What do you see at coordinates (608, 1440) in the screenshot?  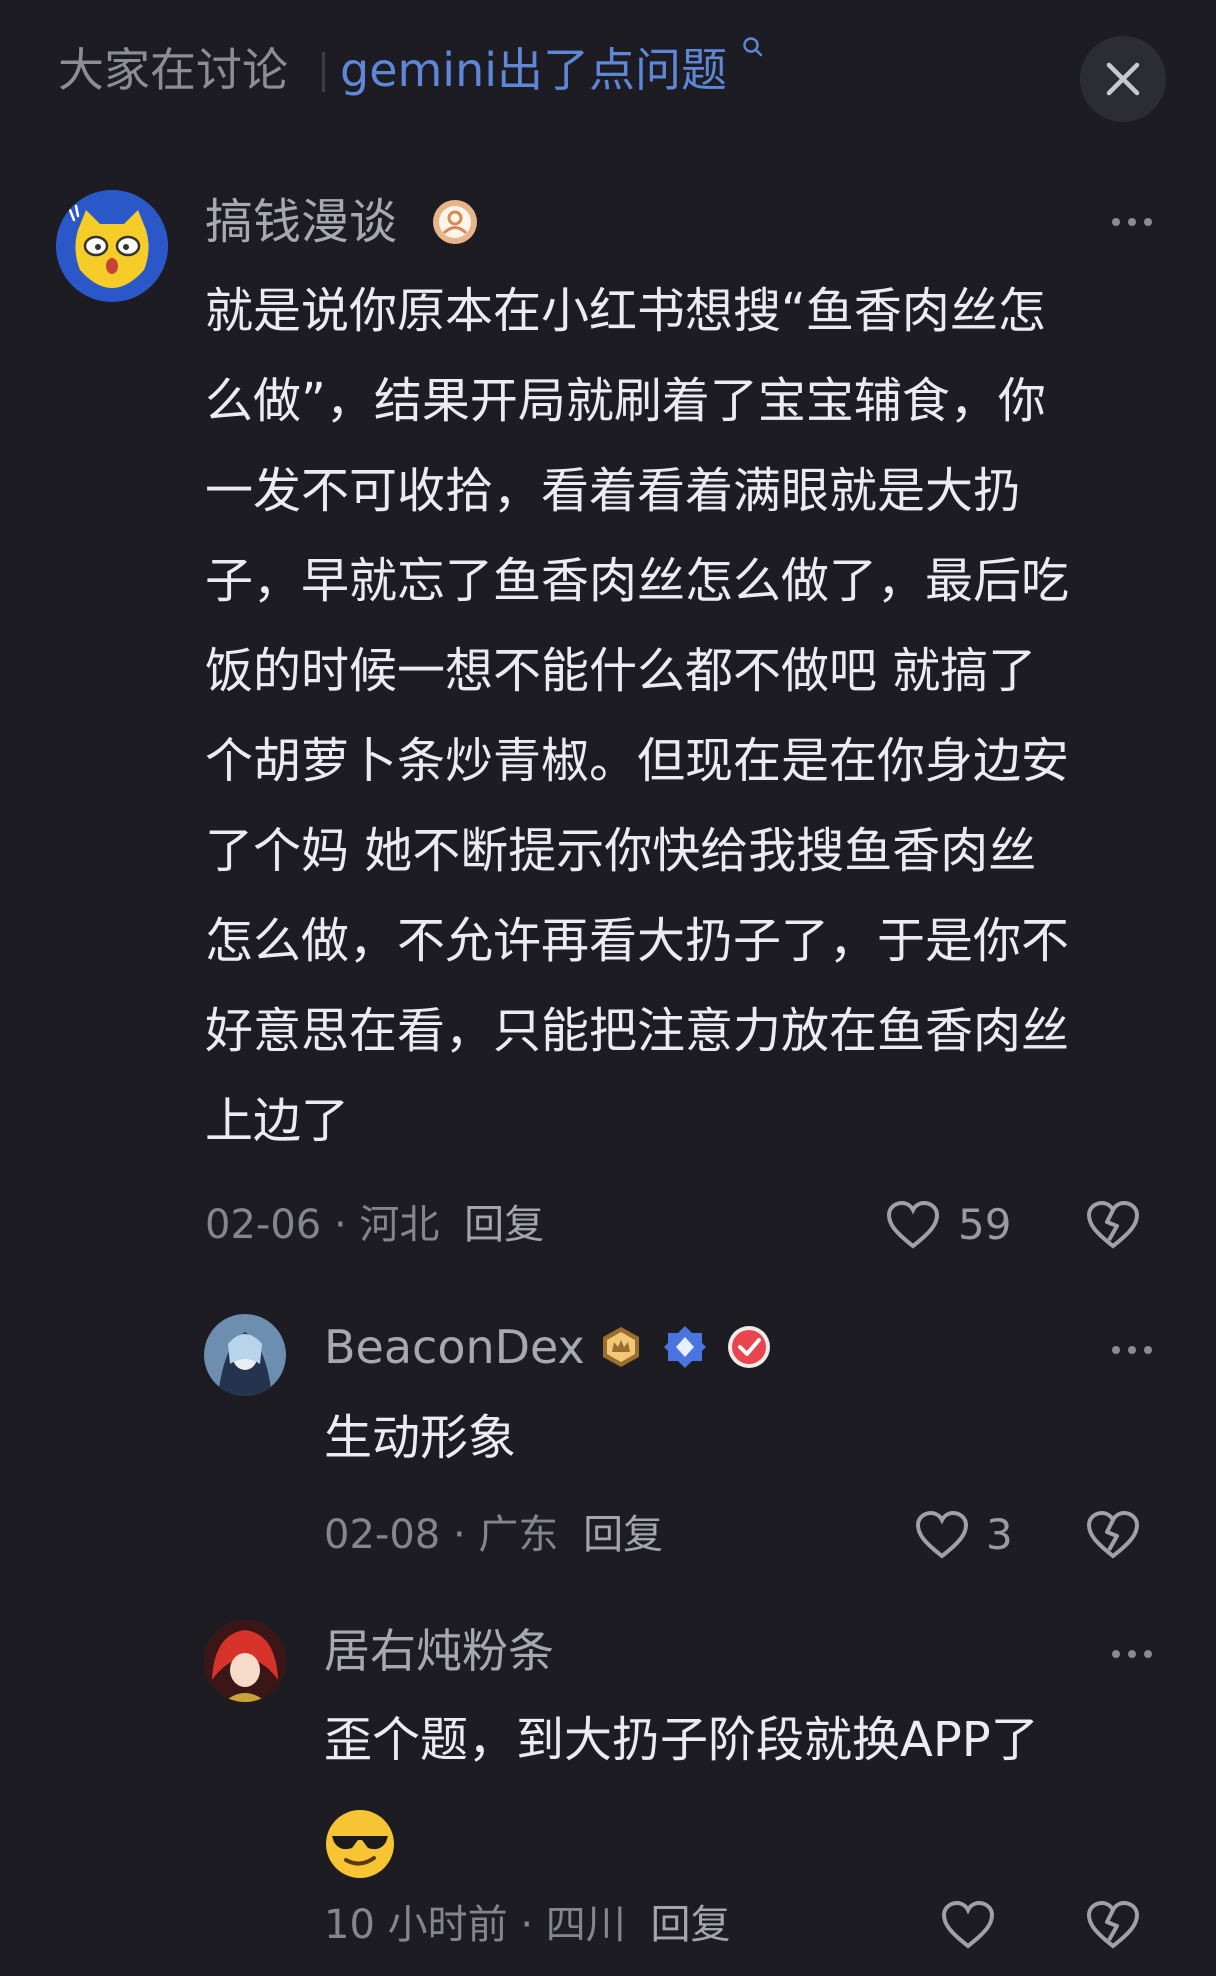 I see `reply-comment-item: BeaconDex 生动形象 02-08 · 广东 回复 3` at bounding box center [608, 1440].